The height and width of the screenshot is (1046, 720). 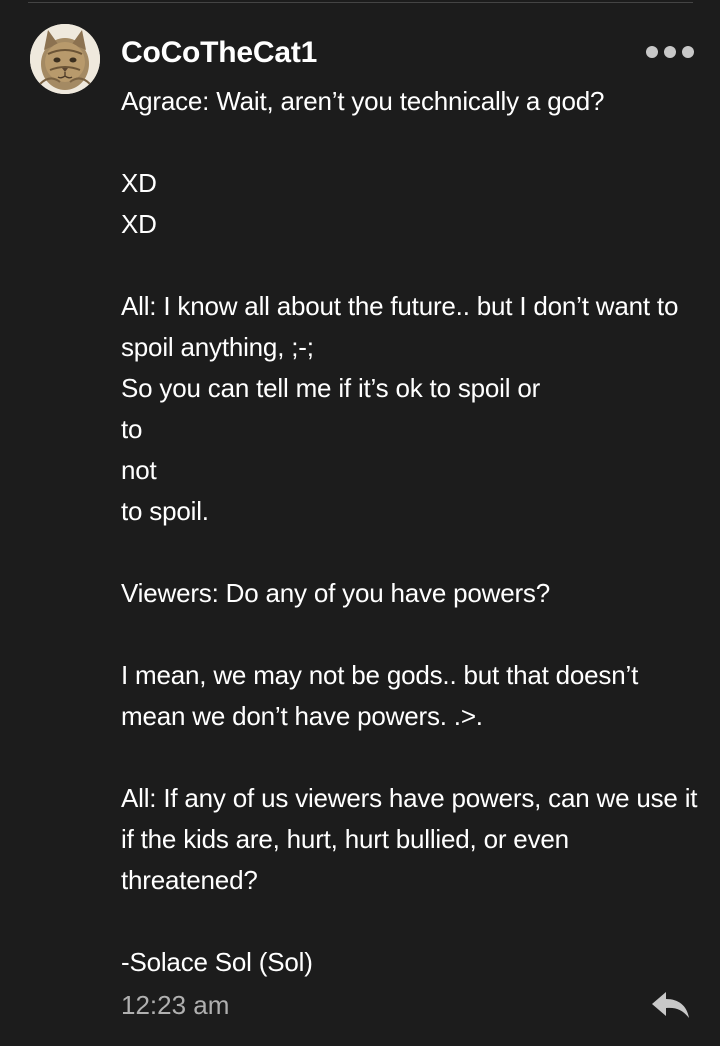 What do you see at coordinates (360, 2) in the screenshot?
I see `top-divider` at bounding box center [360, 2].